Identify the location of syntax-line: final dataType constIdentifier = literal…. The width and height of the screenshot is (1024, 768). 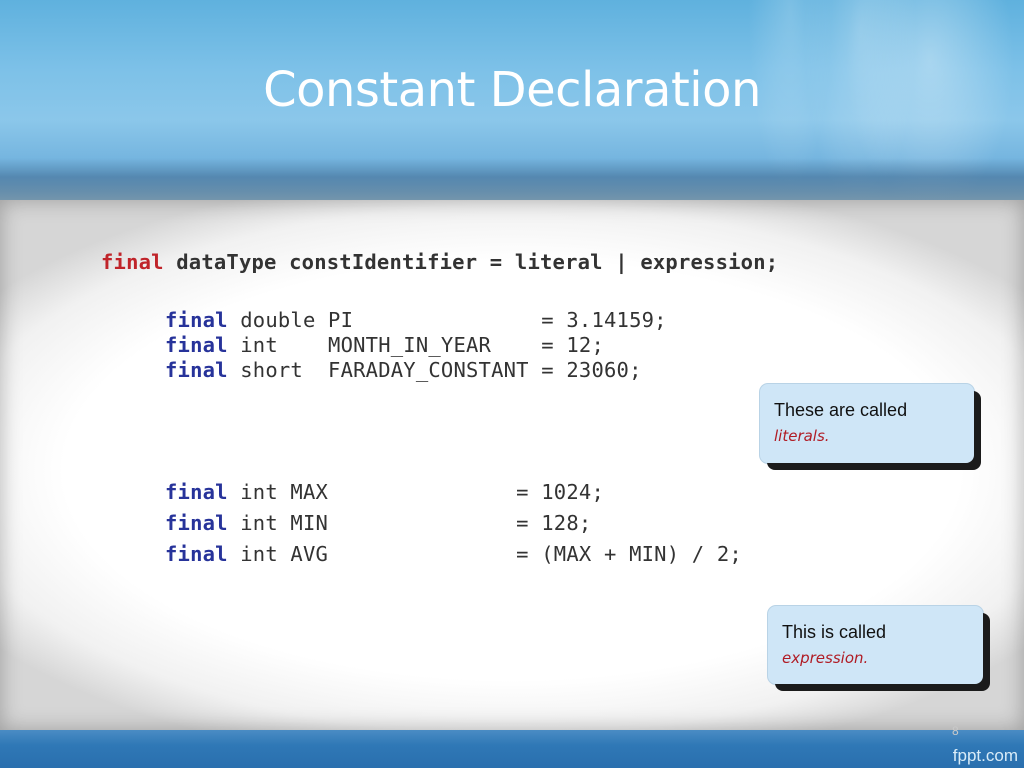
(439, 262).